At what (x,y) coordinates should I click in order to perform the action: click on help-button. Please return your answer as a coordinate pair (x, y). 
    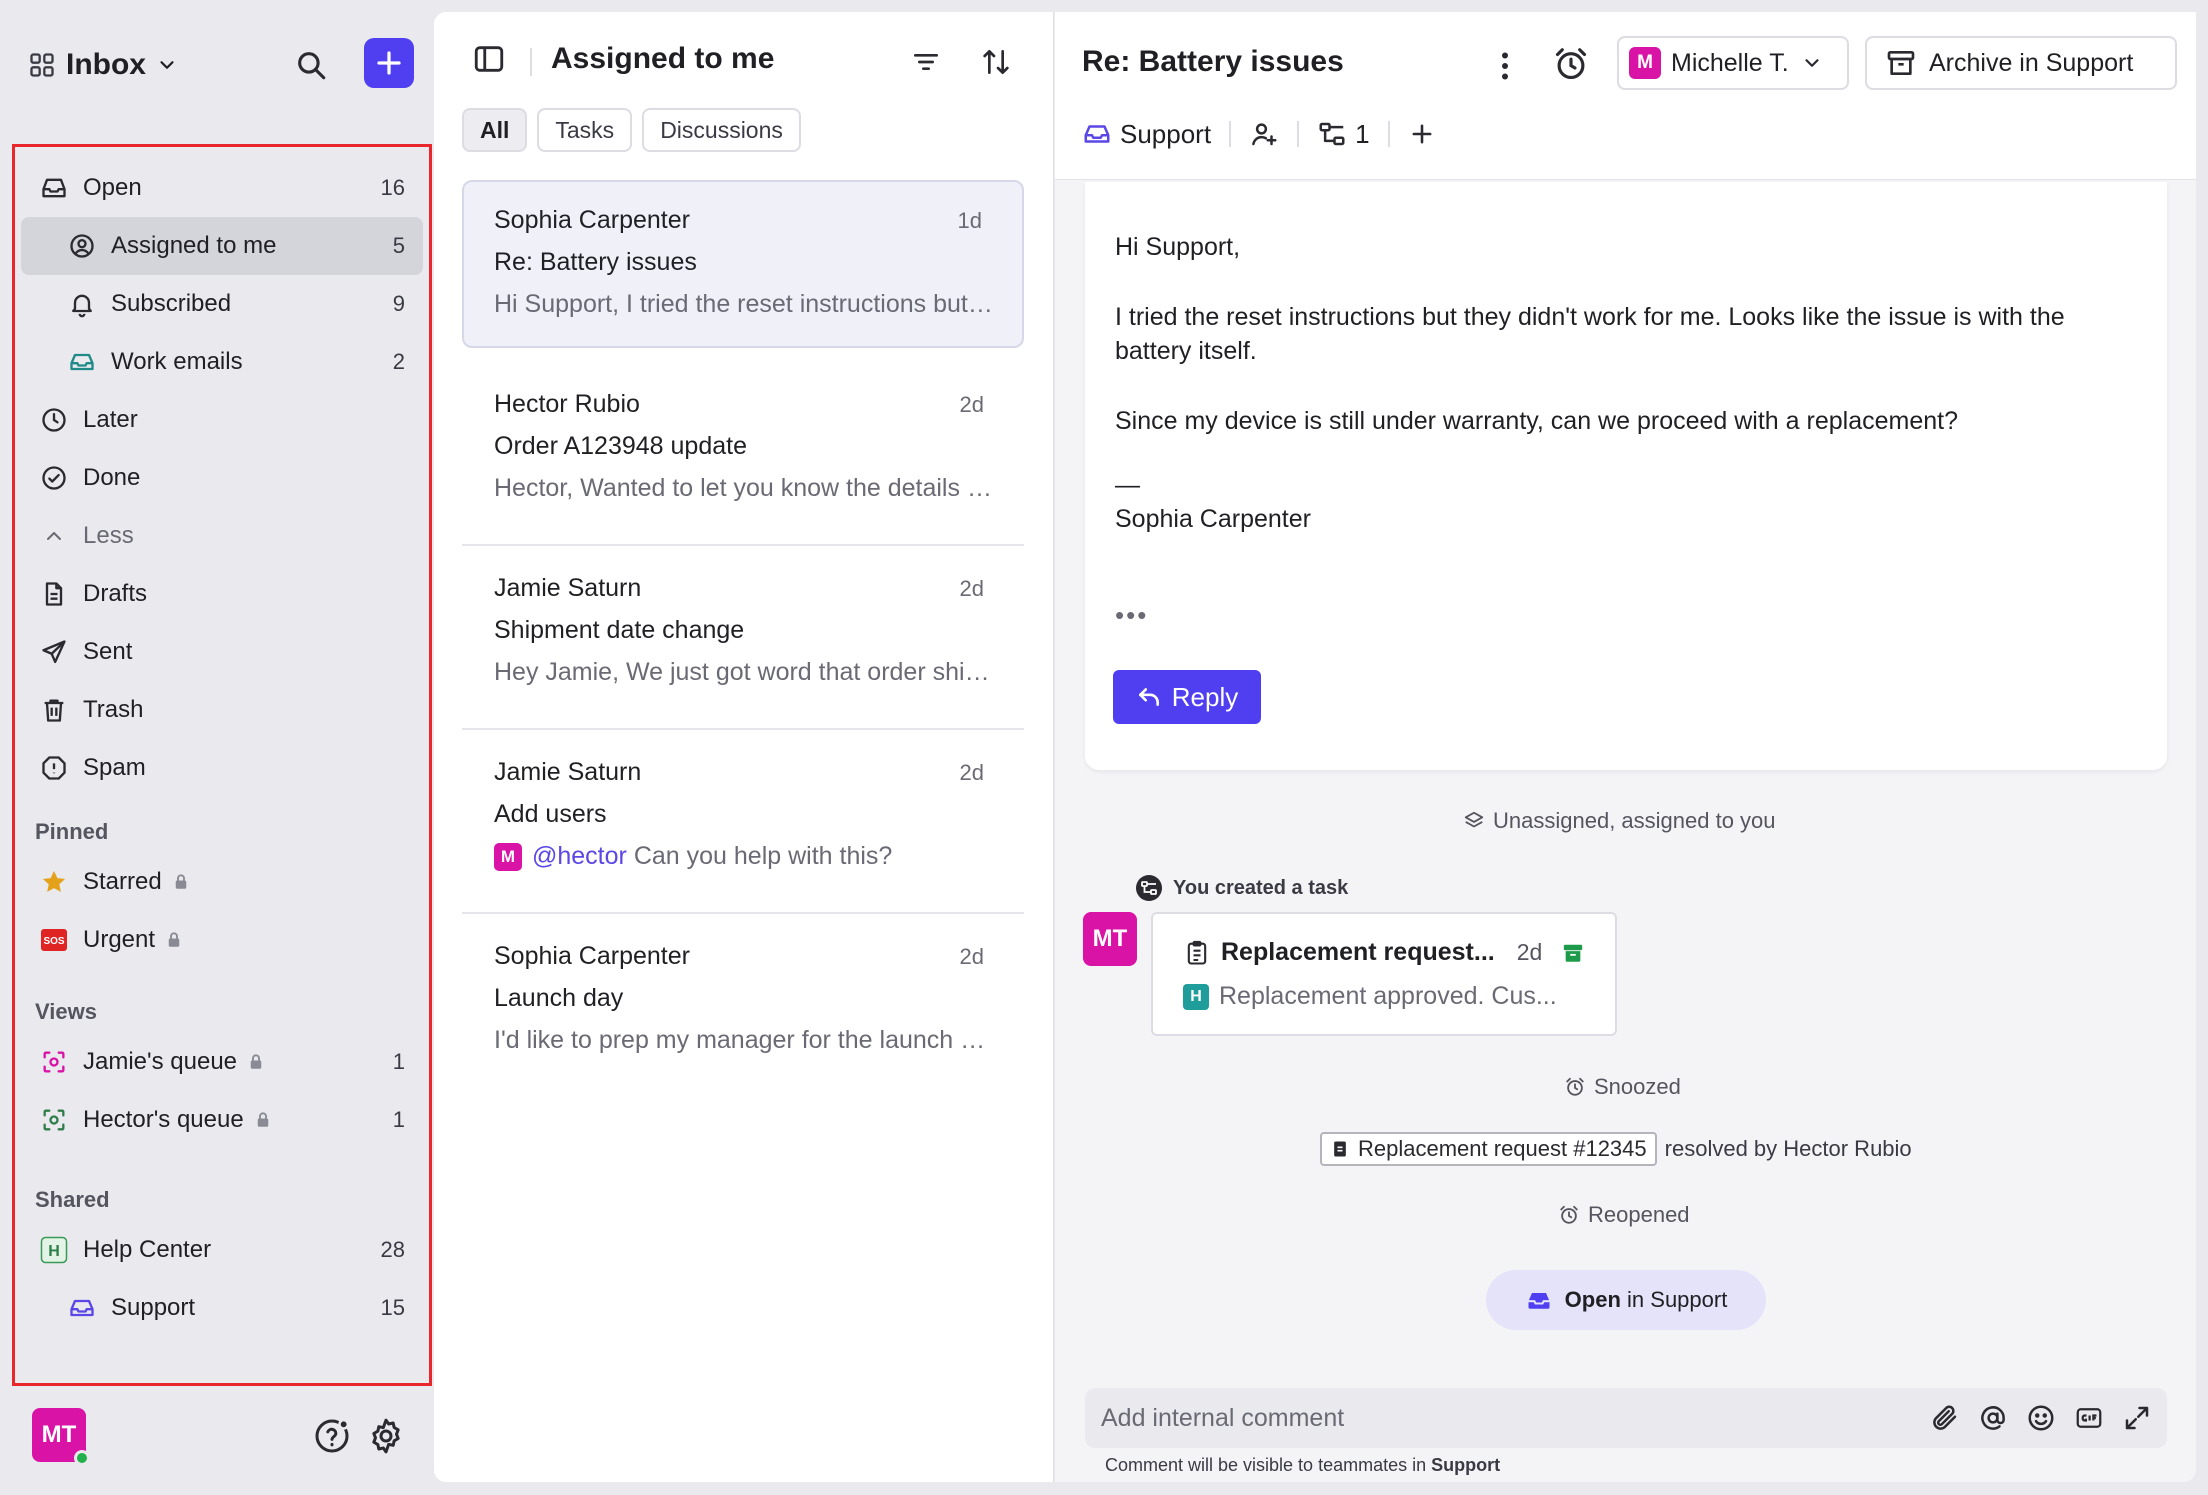
    Looking at the image, I should click on (332, 1436).